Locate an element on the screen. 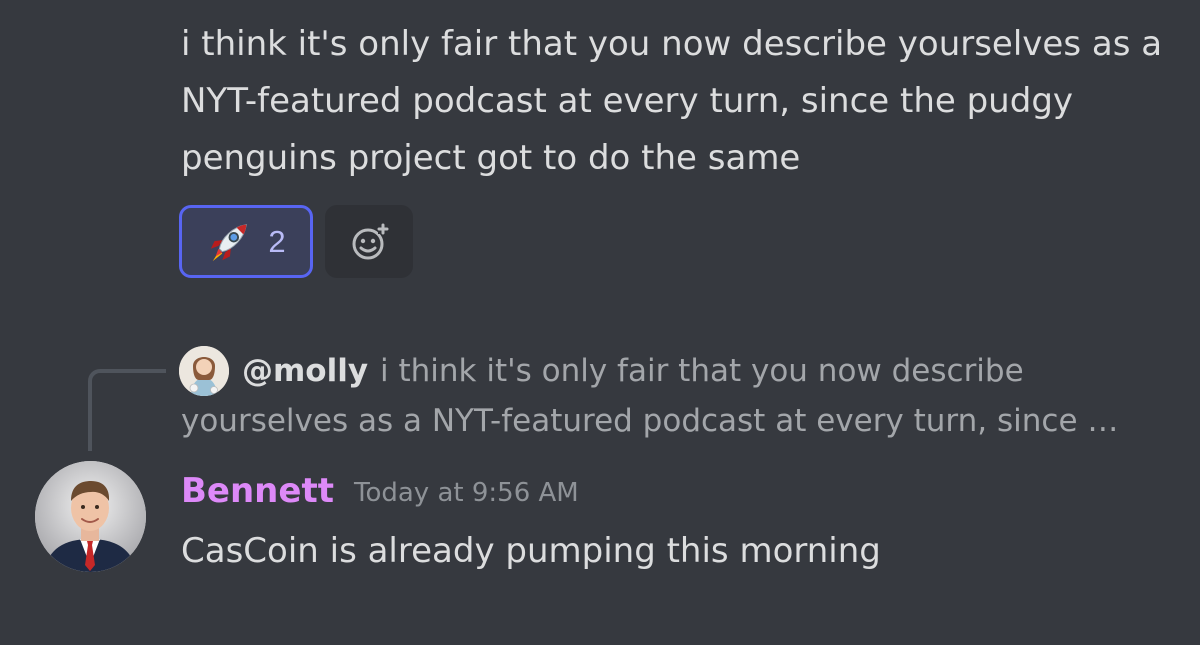  reply-author: @molly is located at coordinates (305, 371).